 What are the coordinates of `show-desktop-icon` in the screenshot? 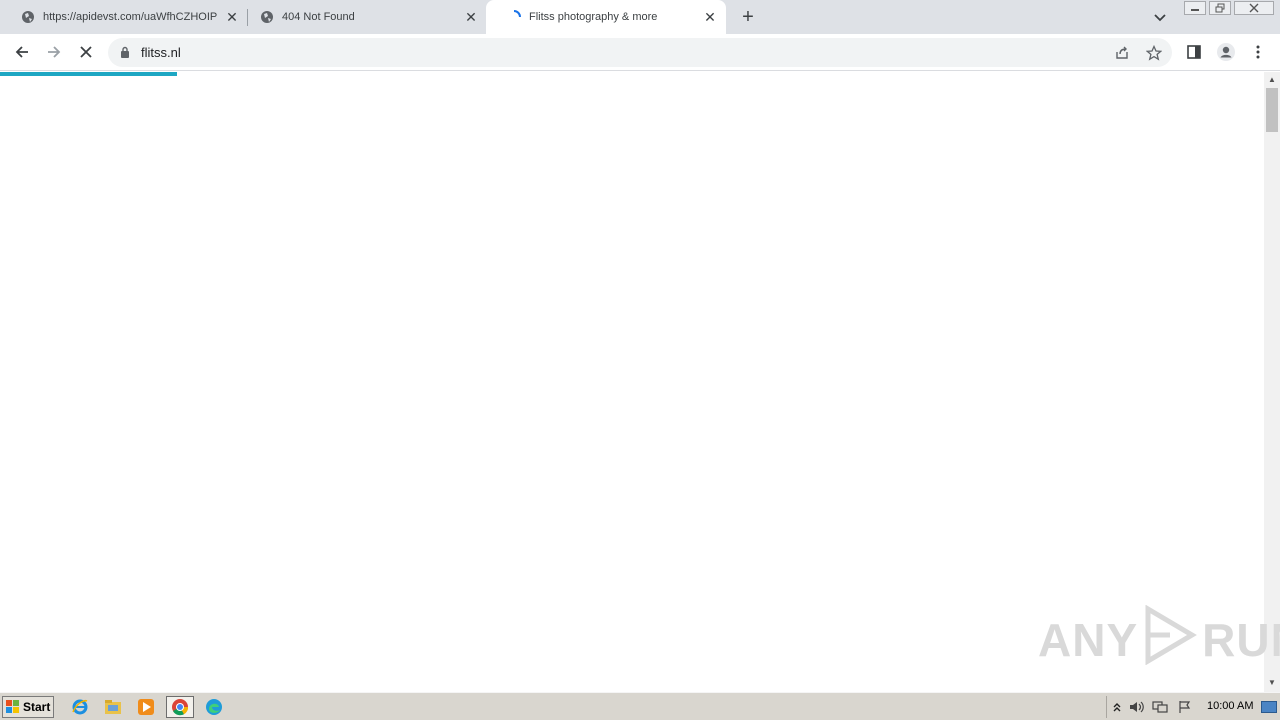 It's located at (1269, 707).